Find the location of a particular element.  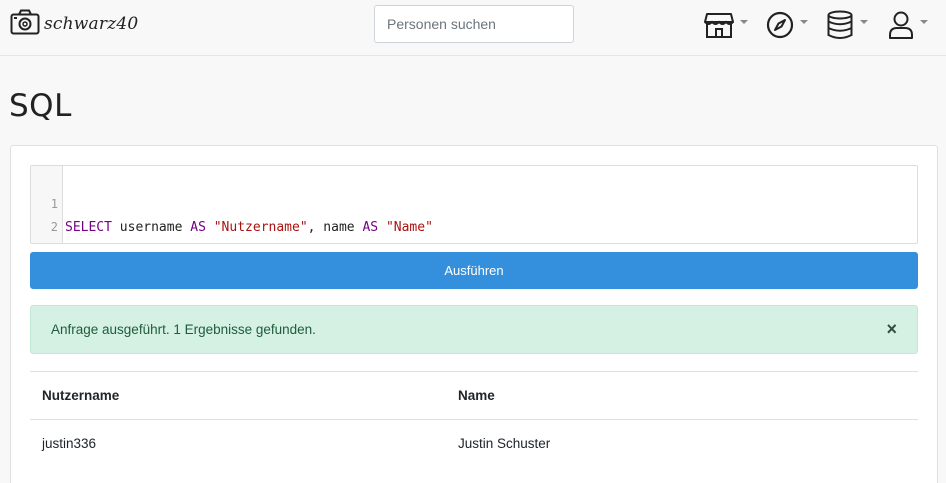

sql-keyword: FROM is located at coordinates (80, 243).